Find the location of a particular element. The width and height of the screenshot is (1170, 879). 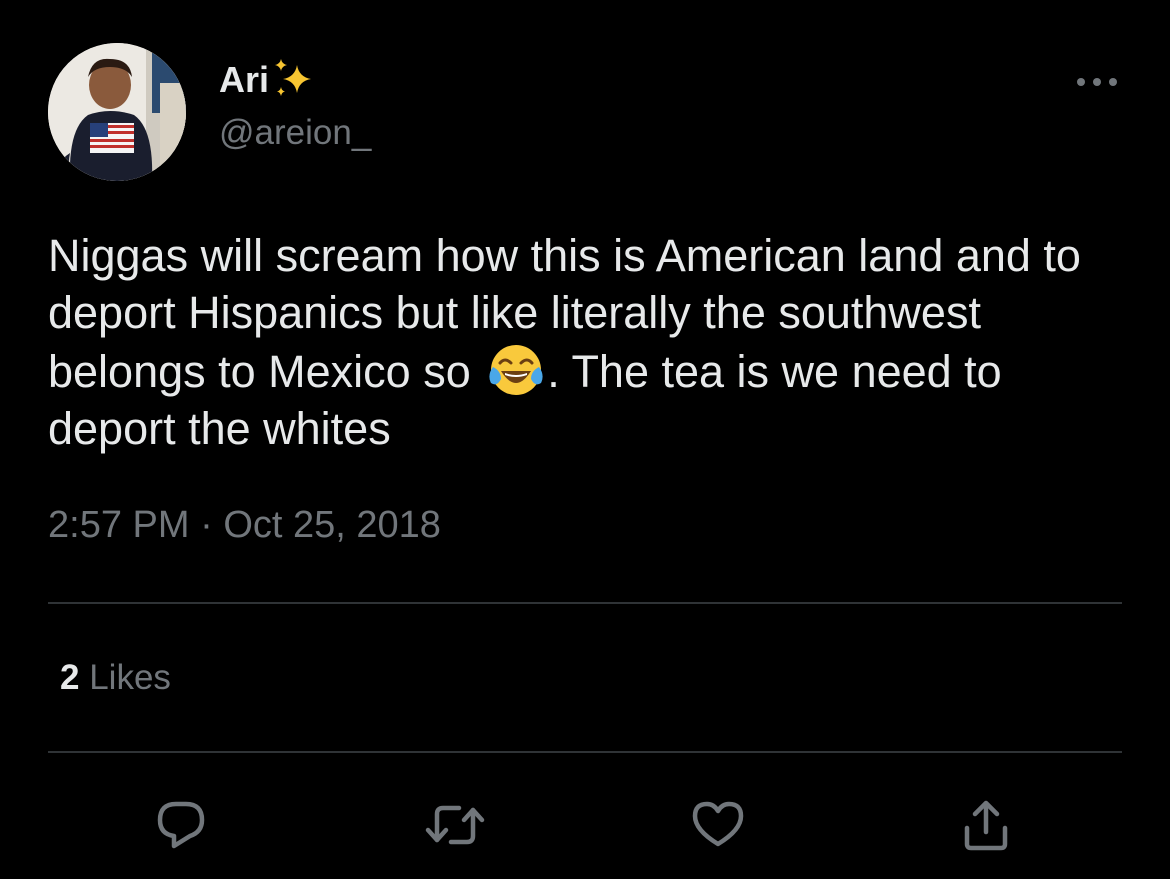

share-button is located at coordinates (986, 825).